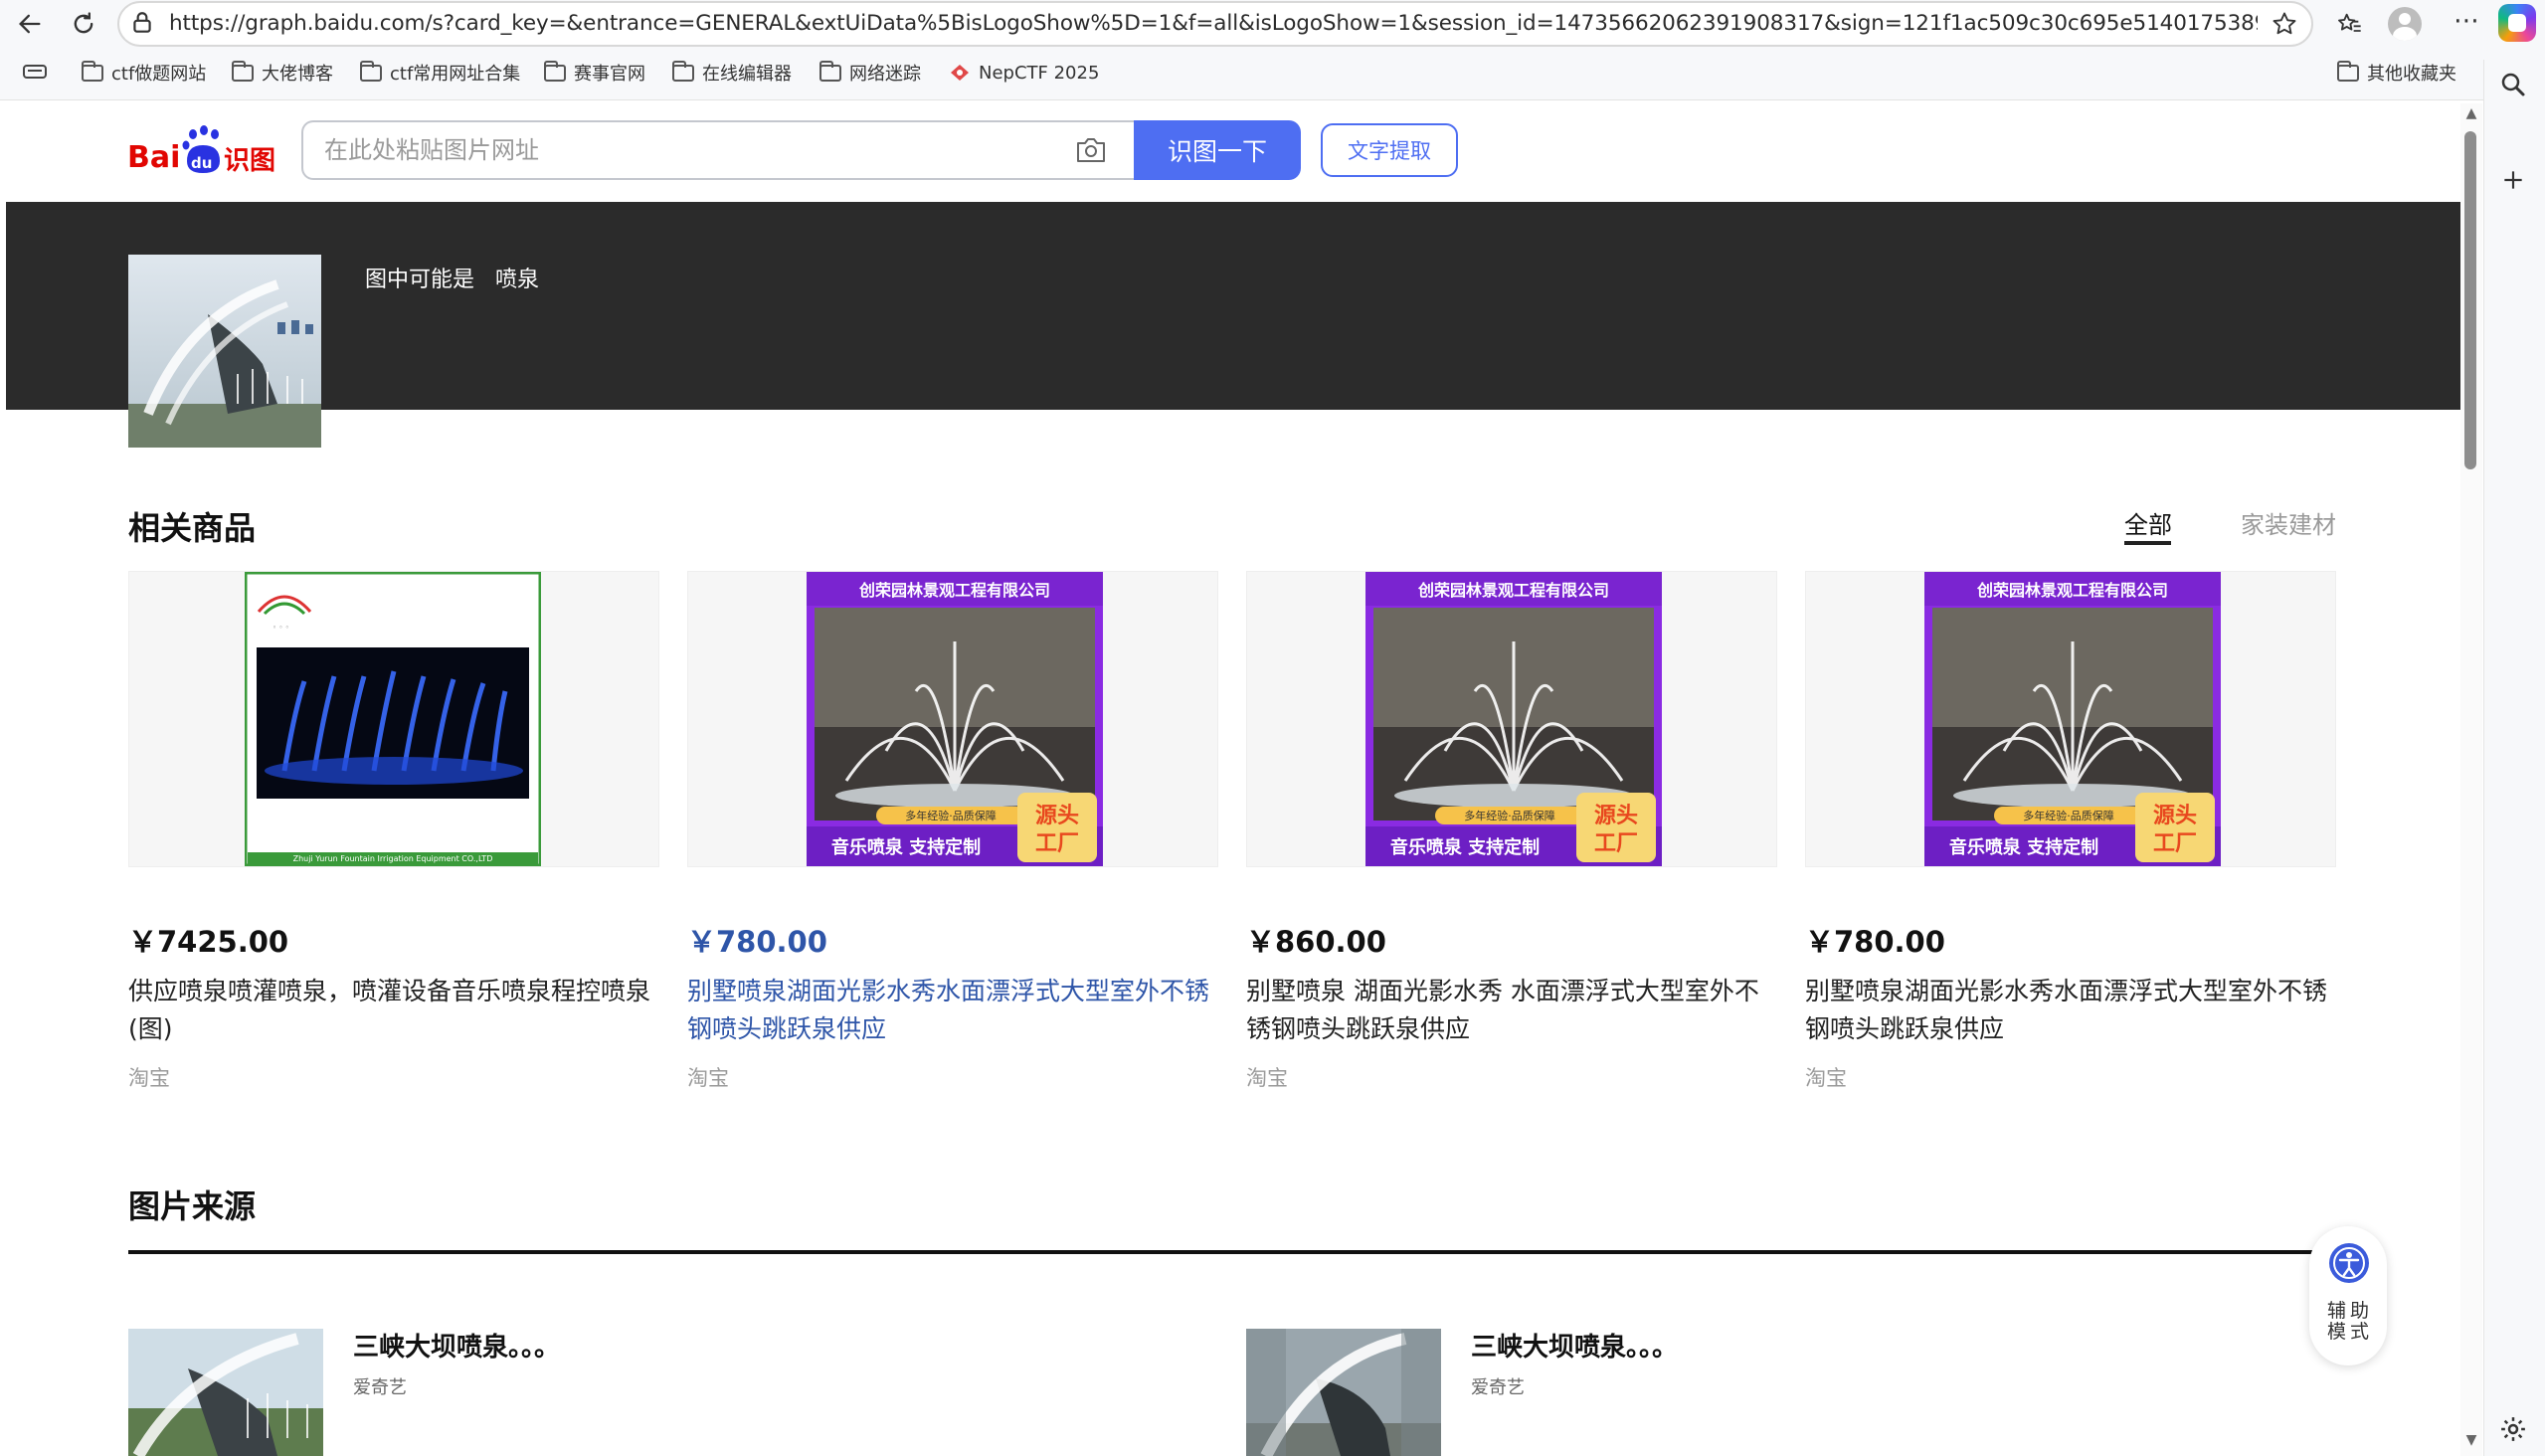 This screenshot has width=2545, height=1456. I want to click on info-lock-icon, so click(142, 23).